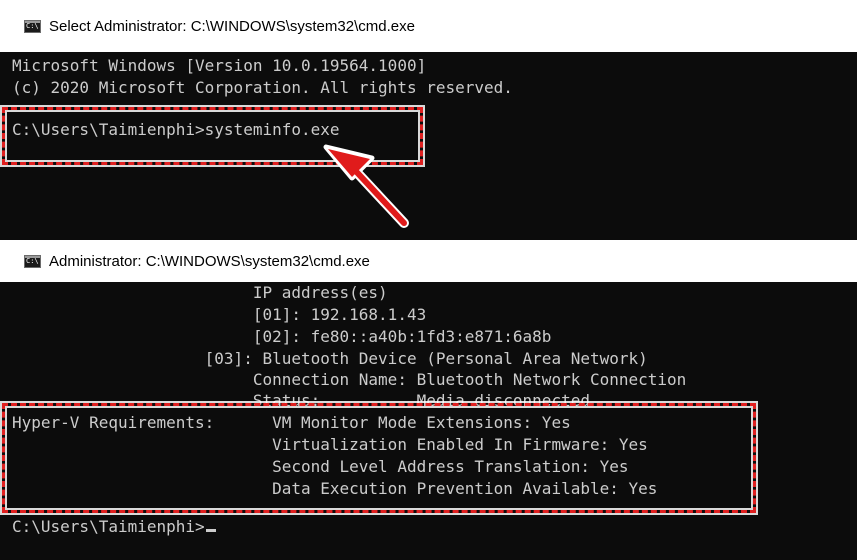 The image size is (857, 560). I want to click on prompt-line: C:\Users\Taimienphi>, so click(114, 527).